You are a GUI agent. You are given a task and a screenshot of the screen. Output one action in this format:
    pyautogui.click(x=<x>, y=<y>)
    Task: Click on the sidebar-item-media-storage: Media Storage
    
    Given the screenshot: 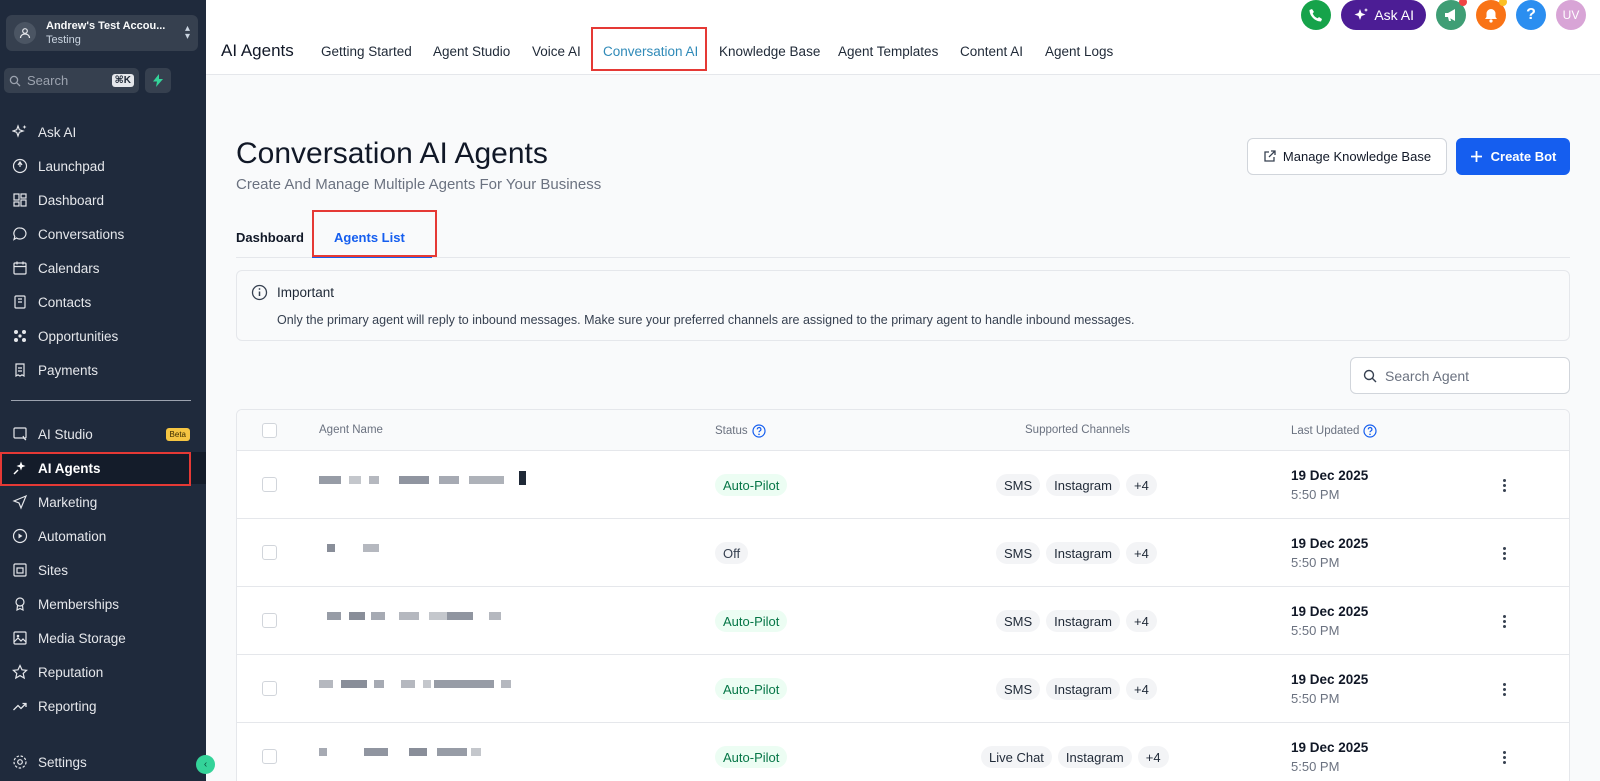 What is the action you would take?
    pyautogui.click(x=103, y=638)
    